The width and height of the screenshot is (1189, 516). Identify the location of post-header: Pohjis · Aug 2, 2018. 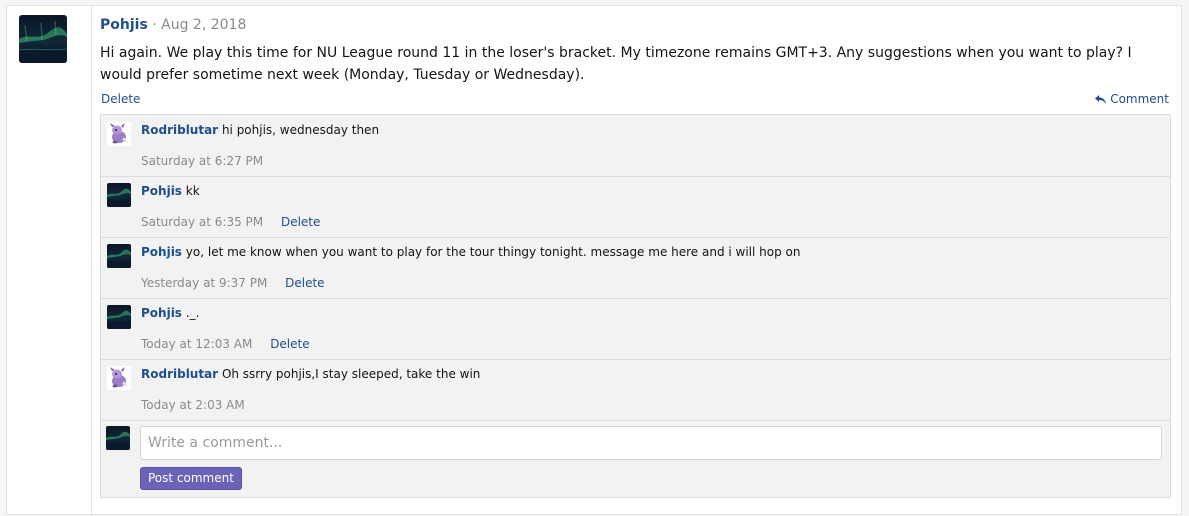
(173, 25).